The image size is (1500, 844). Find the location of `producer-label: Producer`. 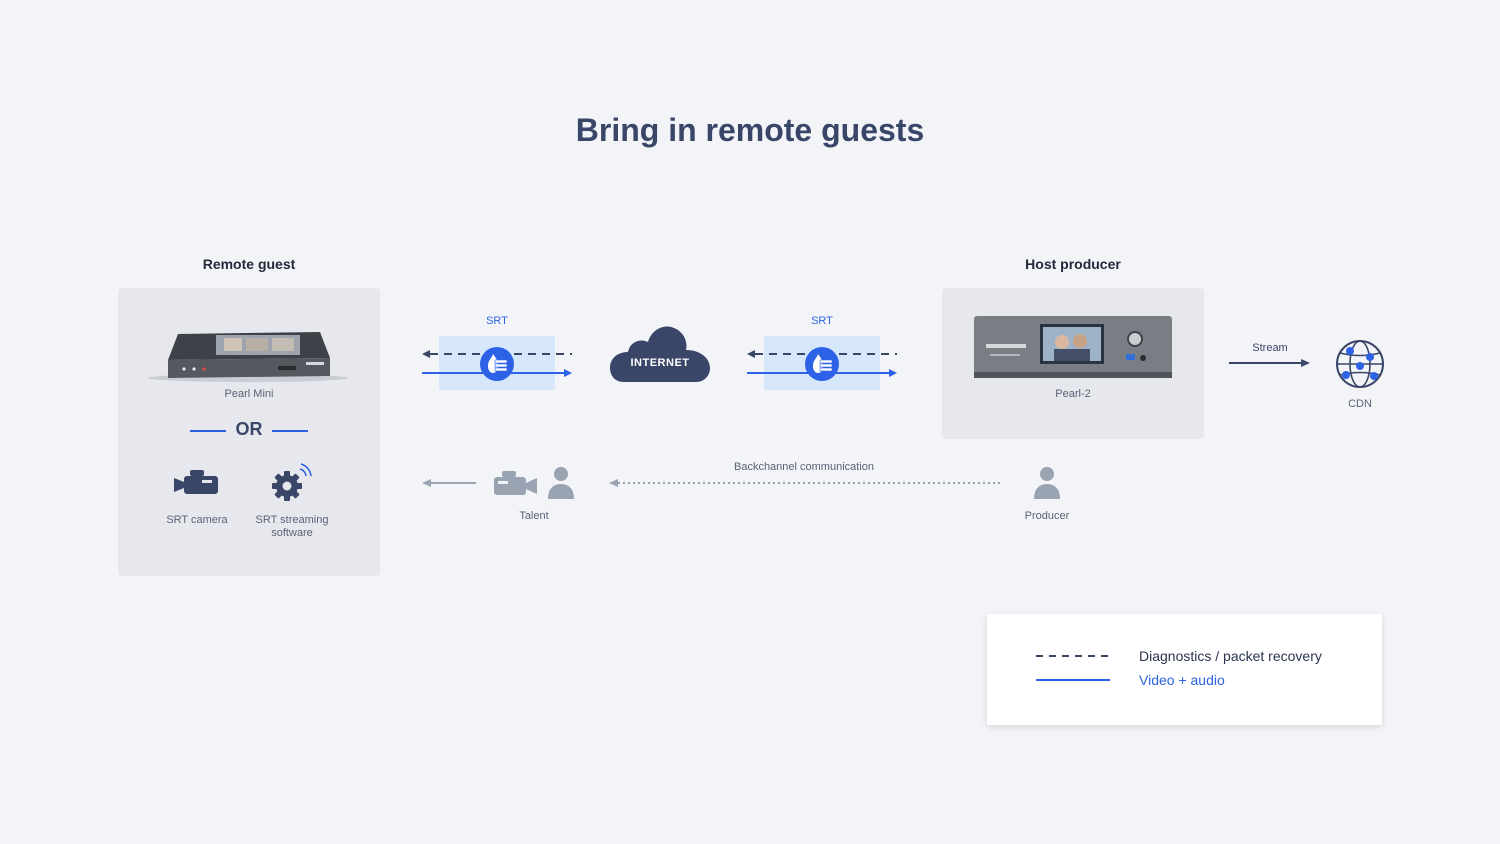

producer-label: Producer is located at coordinates (1047, 516).